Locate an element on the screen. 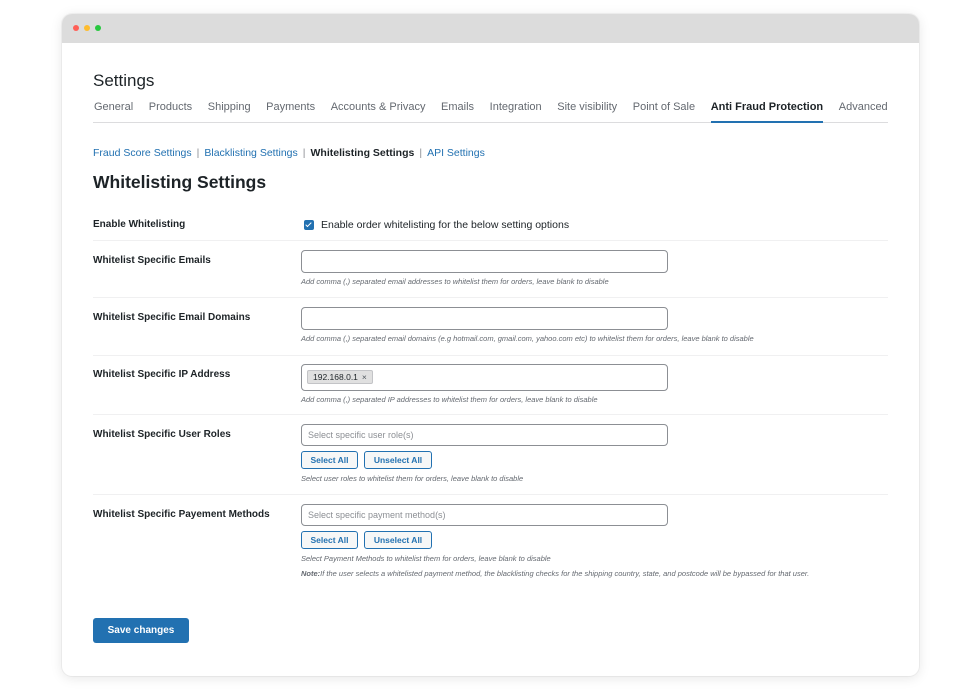 The image size is (980, 689). payments-unselect-all-button: Unselect All is located at coordinates (398, 540).